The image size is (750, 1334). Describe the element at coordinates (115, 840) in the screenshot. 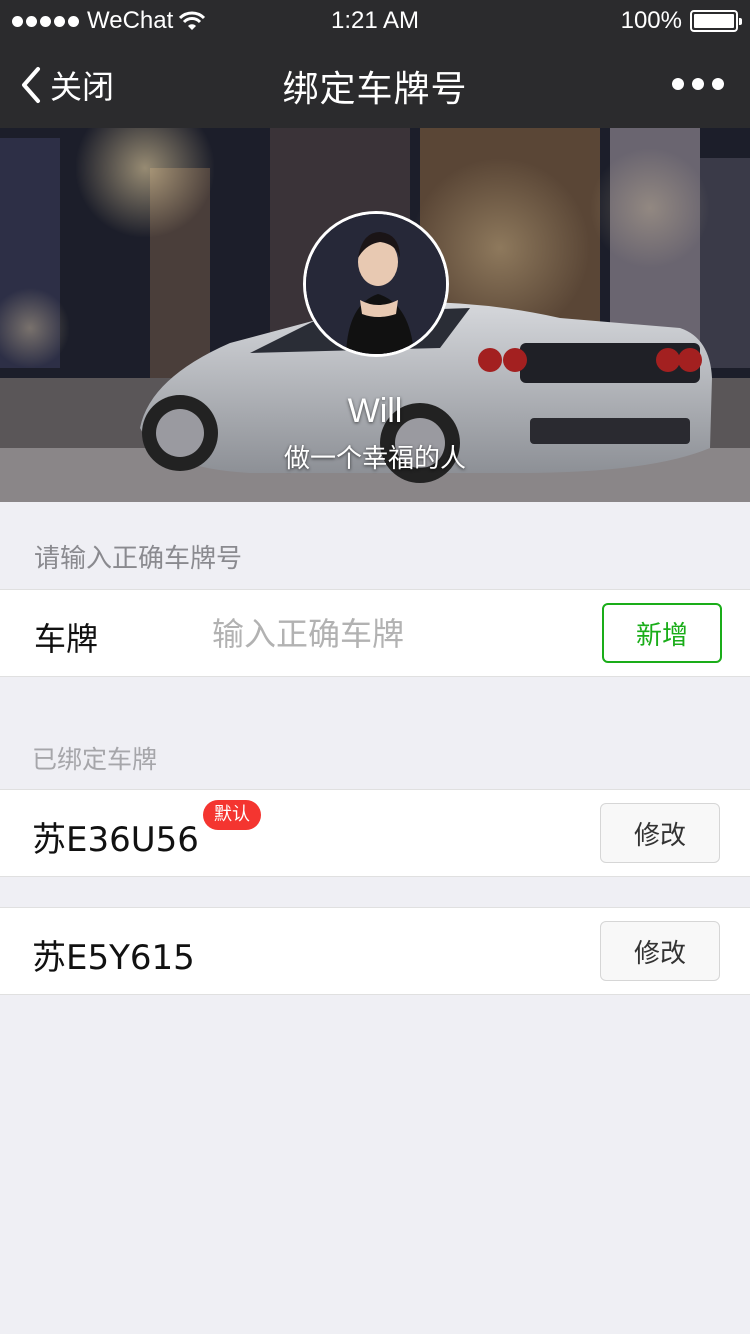

I see `plate-number: 苏E36U56` at that location.